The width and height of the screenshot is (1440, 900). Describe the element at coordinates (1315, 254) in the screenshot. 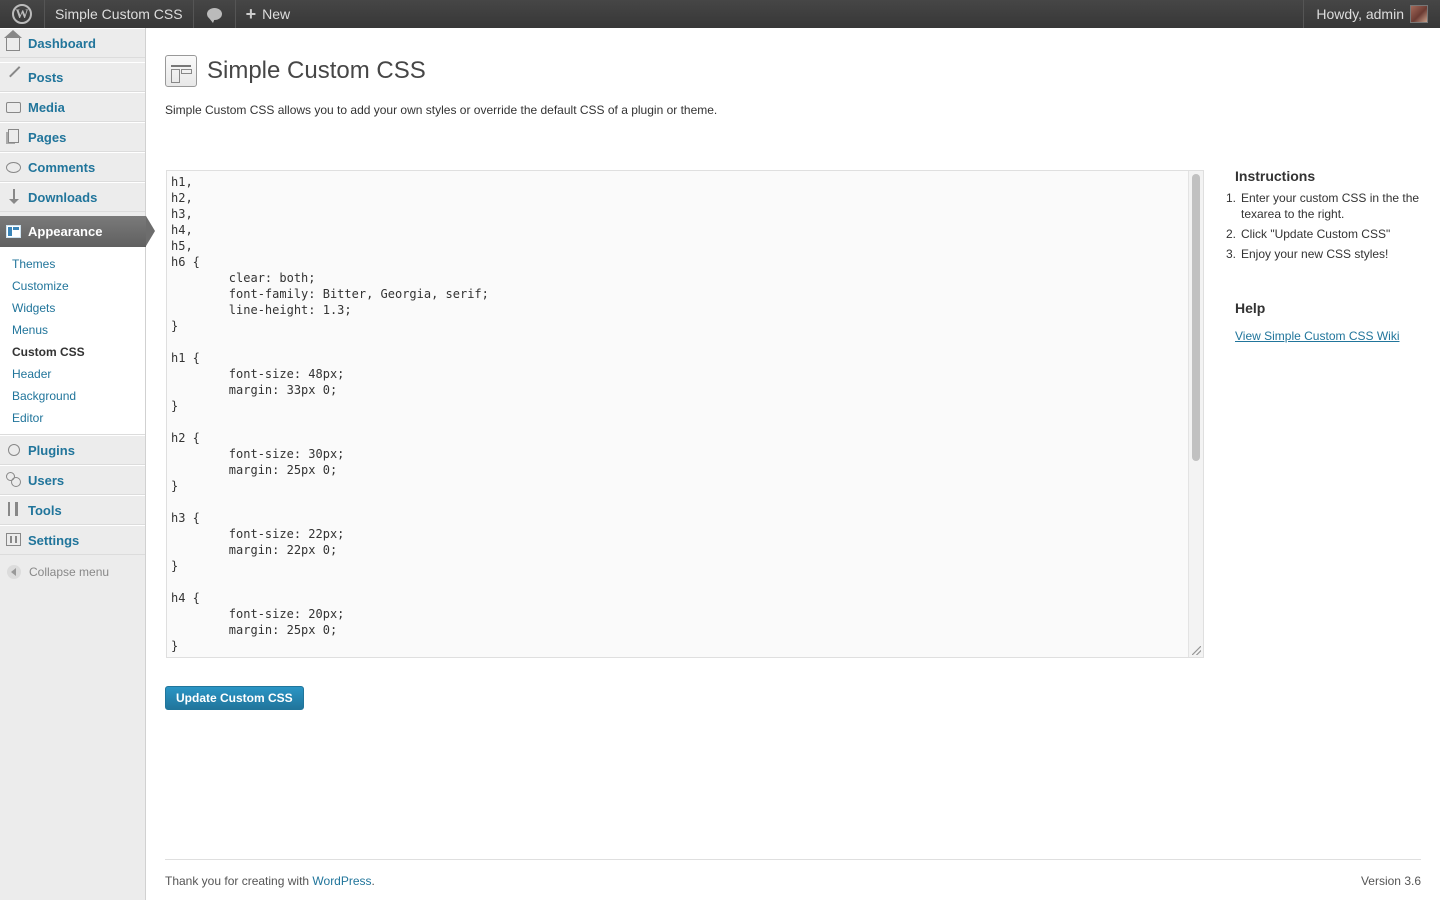

I see `instruction-step: Enjoy your new CSS styles!` at that location.